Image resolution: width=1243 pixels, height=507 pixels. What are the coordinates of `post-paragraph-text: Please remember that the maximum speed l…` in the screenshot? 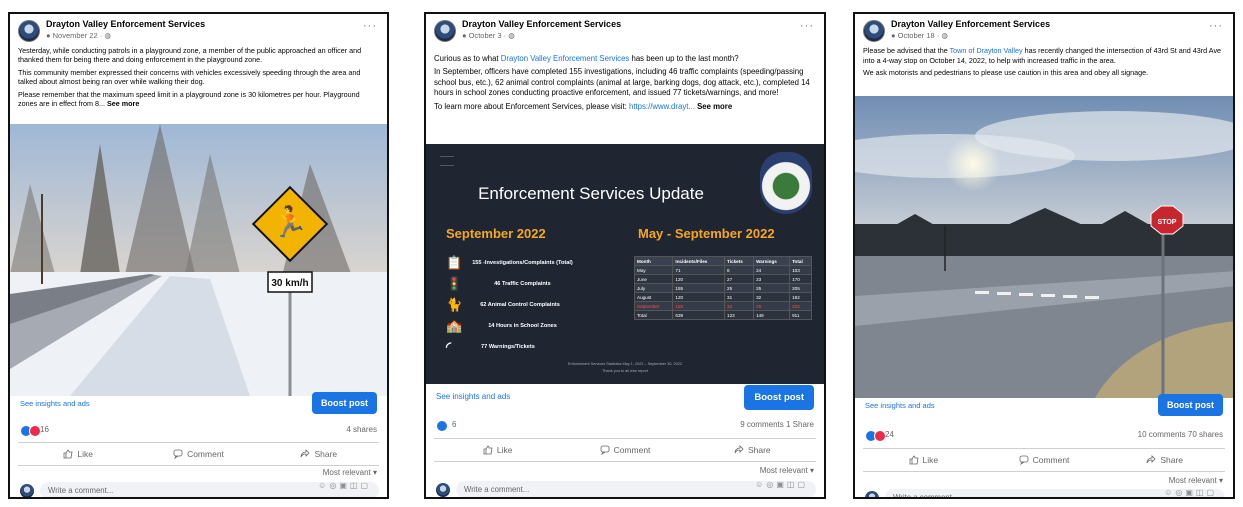 It's located at (189, 99).